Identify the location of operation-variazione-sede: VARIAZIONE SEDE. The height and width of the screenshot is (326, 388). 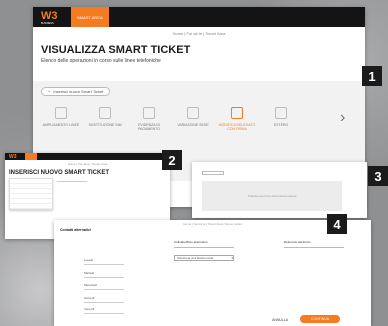
(193, 119).